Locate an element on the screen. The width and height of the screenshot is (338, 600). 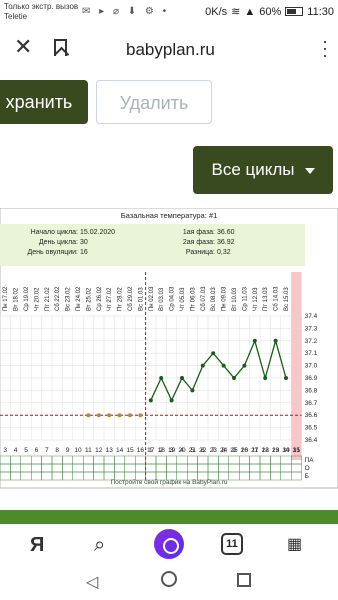
yandex-icon: Я is located at coordinates (37, 545).